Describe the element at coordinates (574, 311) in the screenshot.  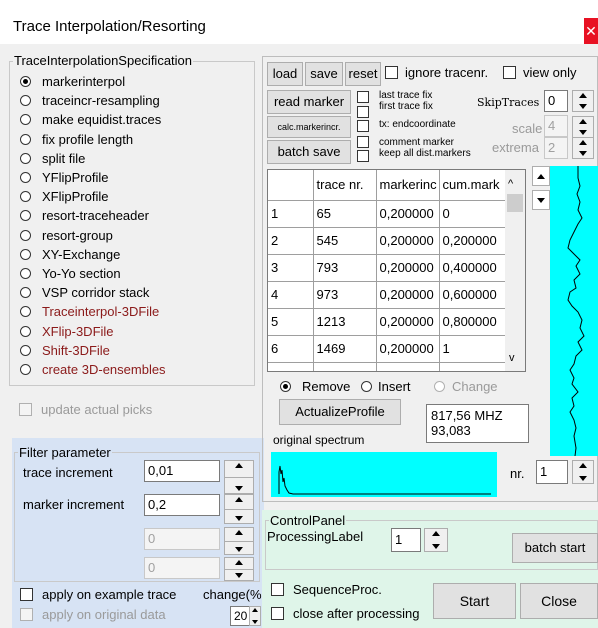
I see `trace-profile-view` at that location.